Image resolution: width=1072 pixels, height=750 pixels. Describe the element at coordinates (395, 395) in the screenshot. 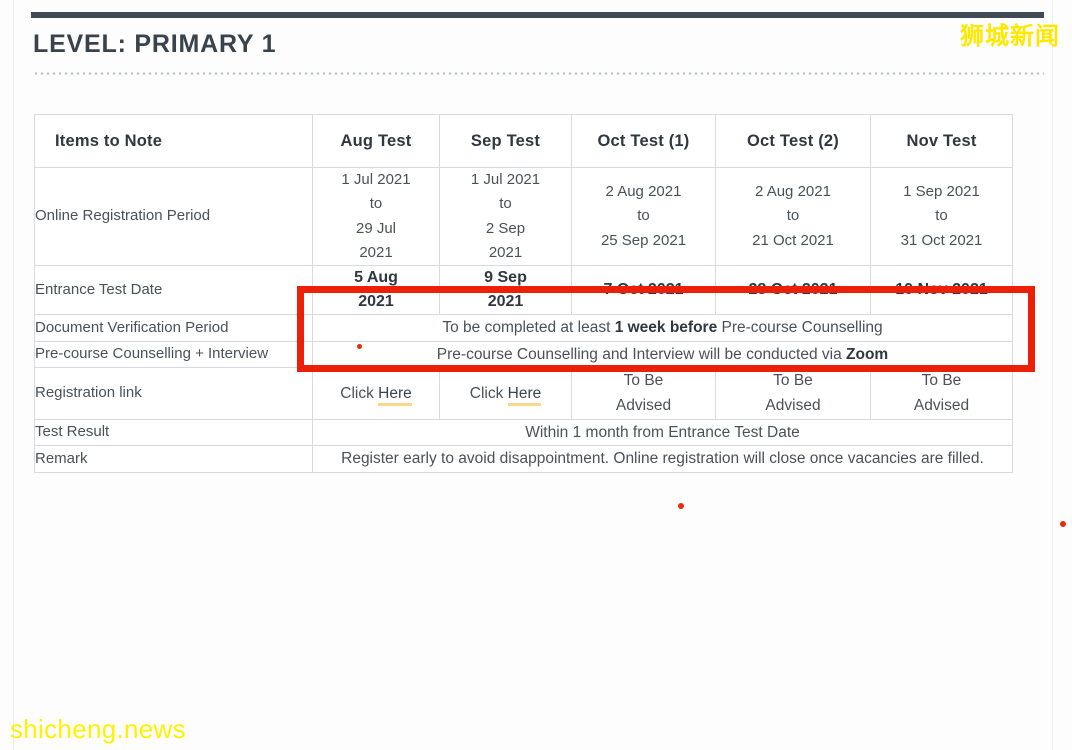

I see `registration-link-aug: Here` at that location.